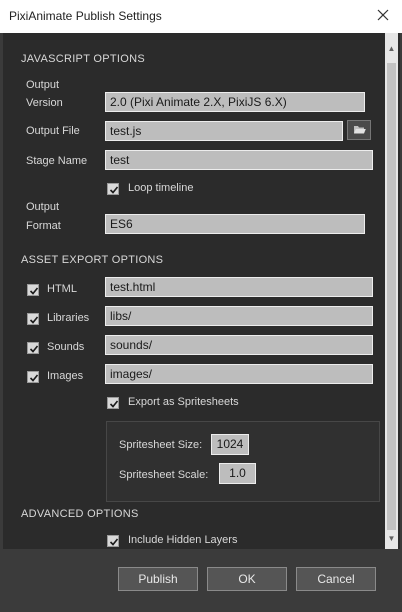 This screenshot has height=612, width=402. Describe the element at coordinates (161, 445) in the screenshot. I see `spritesheet-size-label: Spritesheet Size:` at that location.